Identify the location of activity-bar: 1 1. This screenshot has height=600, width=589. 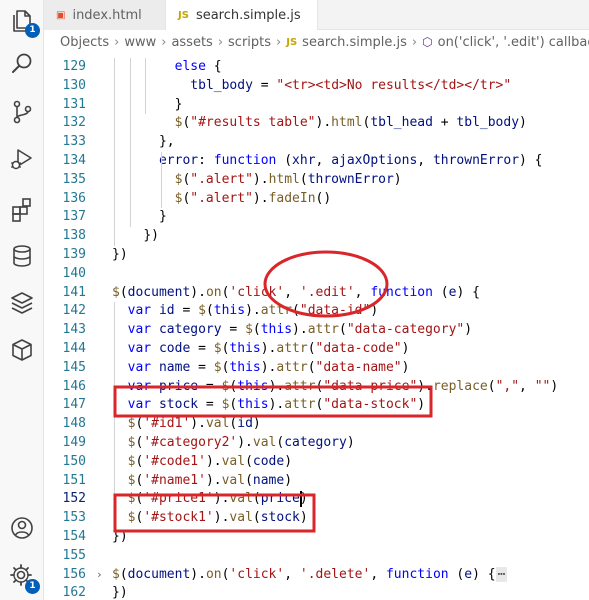
(22, 300).